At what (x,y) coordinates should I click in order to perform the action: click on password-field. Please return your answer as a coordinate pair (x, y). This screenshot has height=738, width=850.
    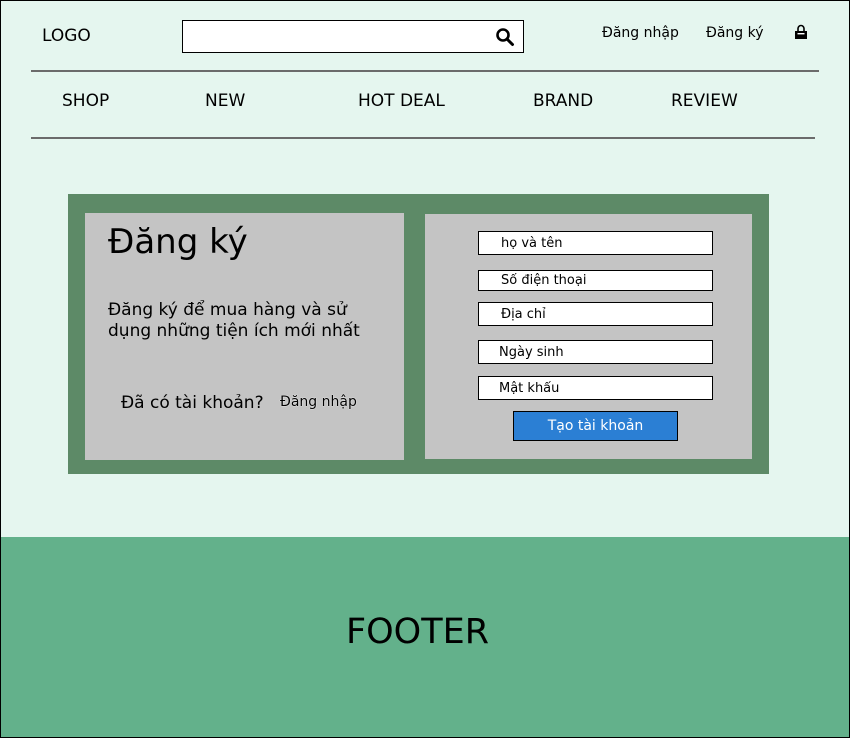
    Looking at the image, I should click on (595, 388).